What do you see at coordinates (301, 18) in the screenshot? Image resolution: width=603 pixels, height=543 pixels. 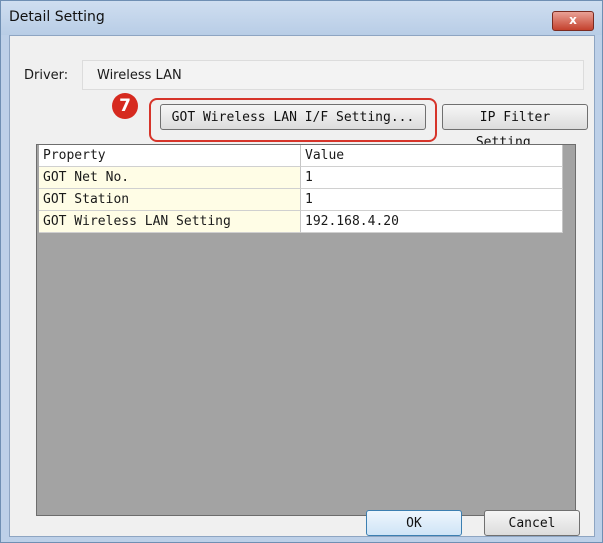 I see `title-bar: Detail Setting x` at bounding box center [301, 18].